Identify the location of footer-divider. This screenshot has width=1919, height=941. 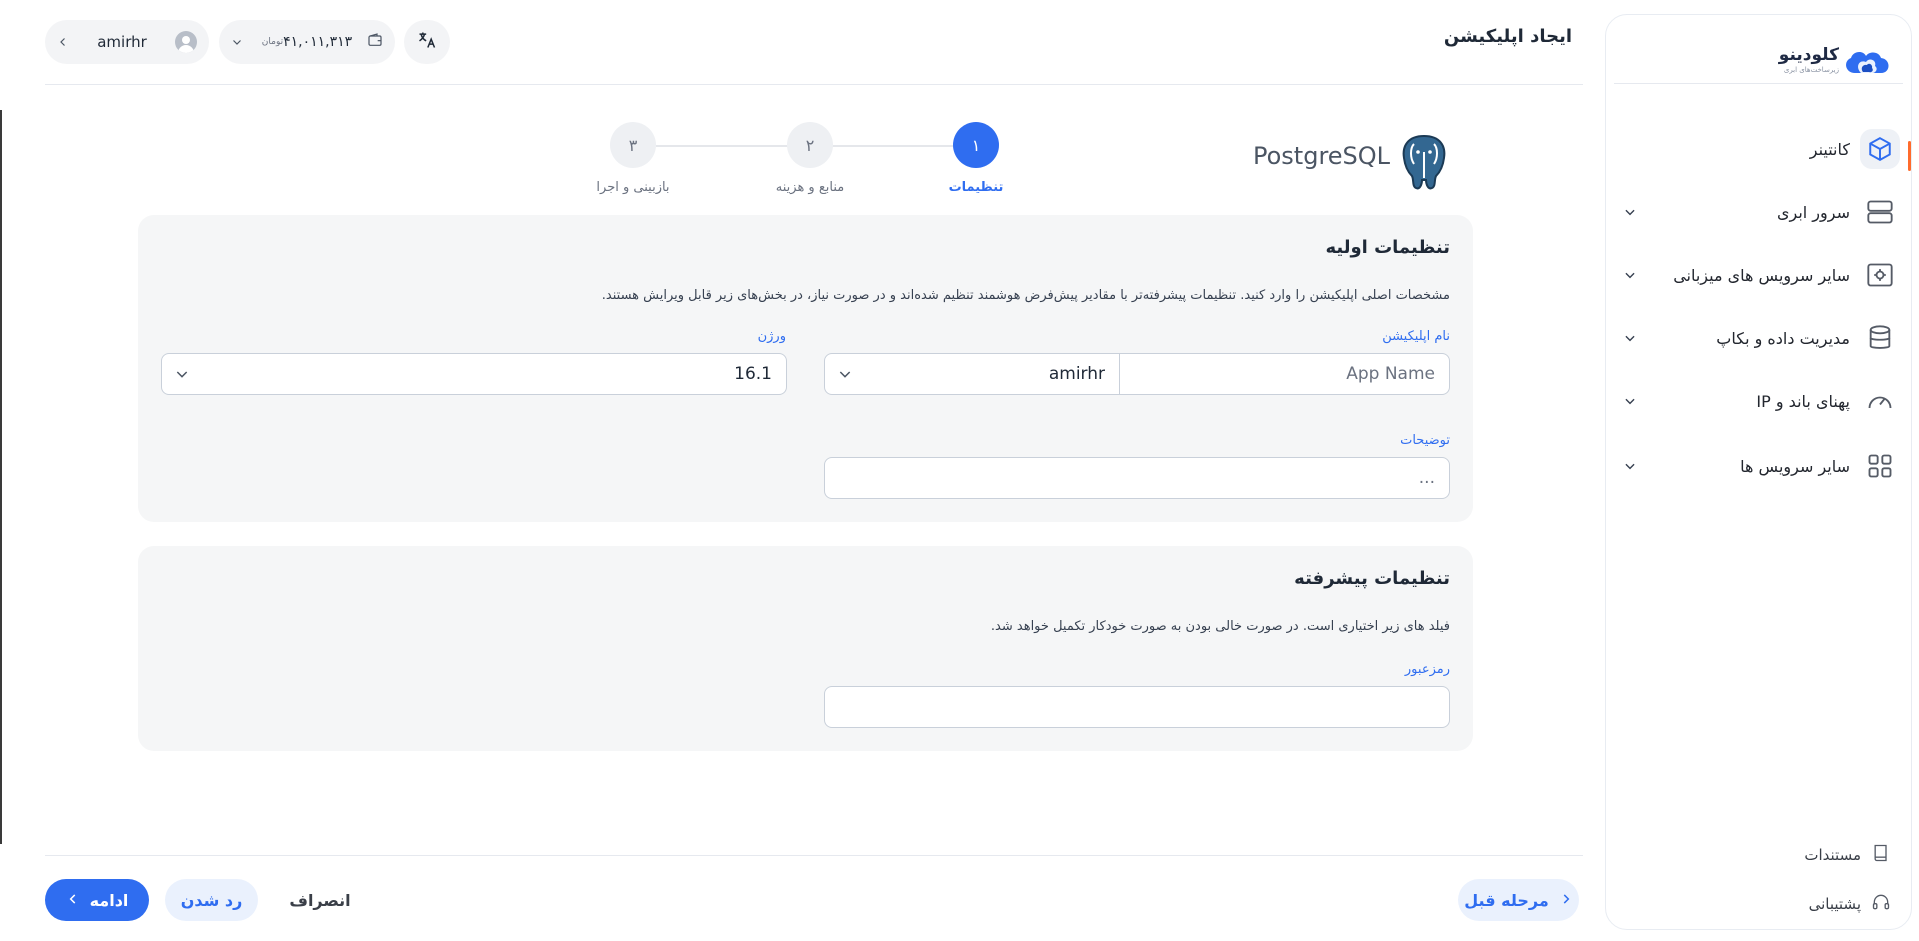
(814, 855).